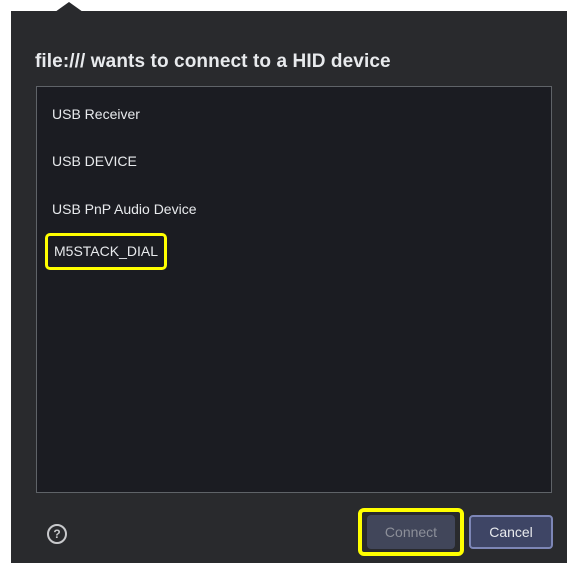 The image size is (574, 563). Describe the element at coordinates (94, 161) in the screenshot. I see `device-item-usb-device: USB DEVICE` at that location.